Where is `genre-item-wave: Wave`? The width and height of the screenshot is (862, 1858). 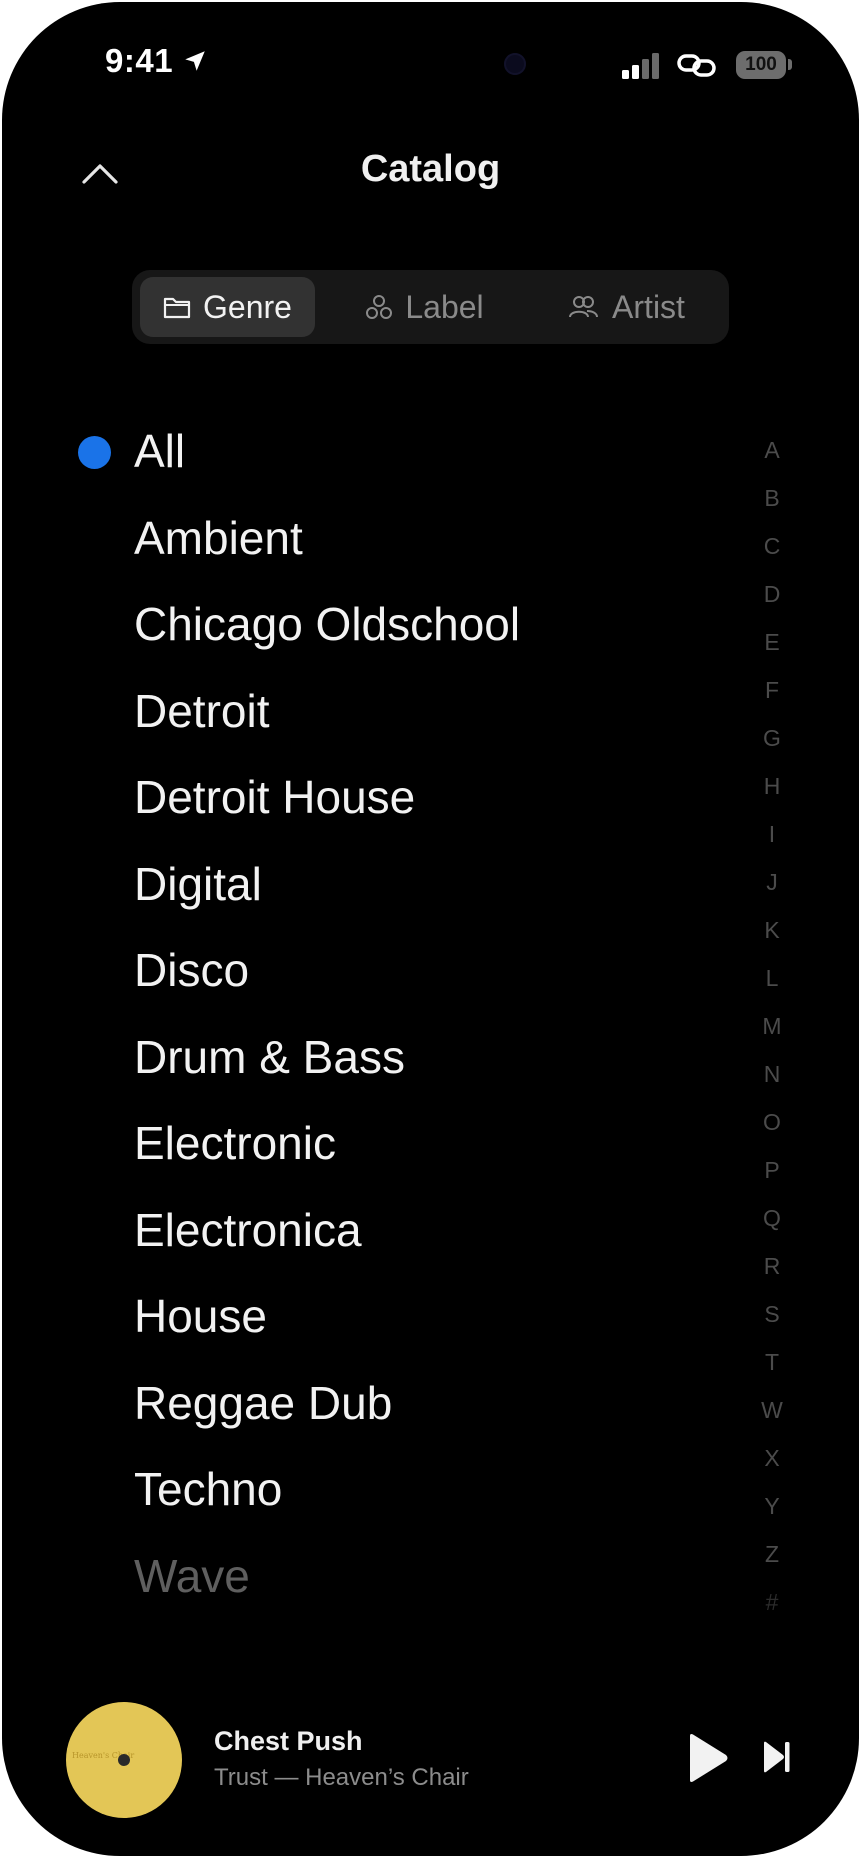 genre-item-wave: Wave is located at coordinates (372, 1576).